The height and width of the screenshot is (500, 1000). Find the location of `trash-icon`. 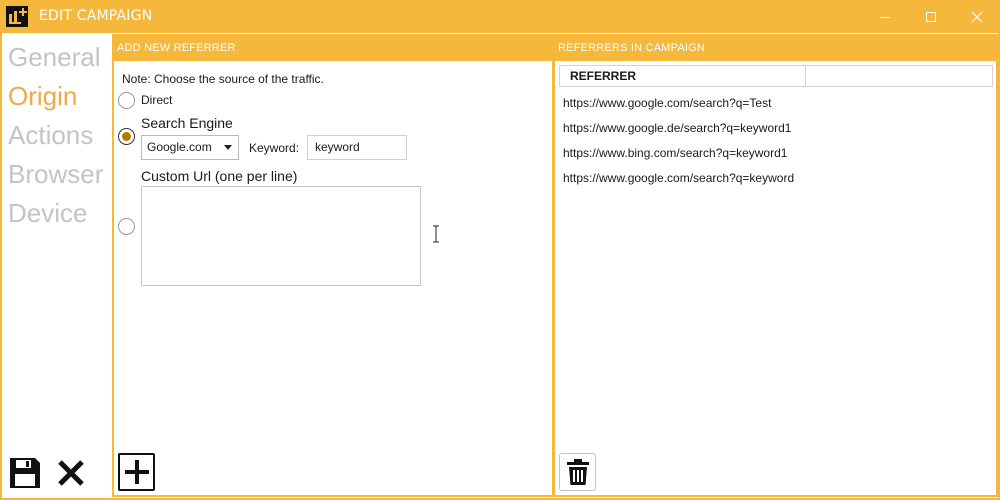

trash-icon is located at coordinates (577, 472).